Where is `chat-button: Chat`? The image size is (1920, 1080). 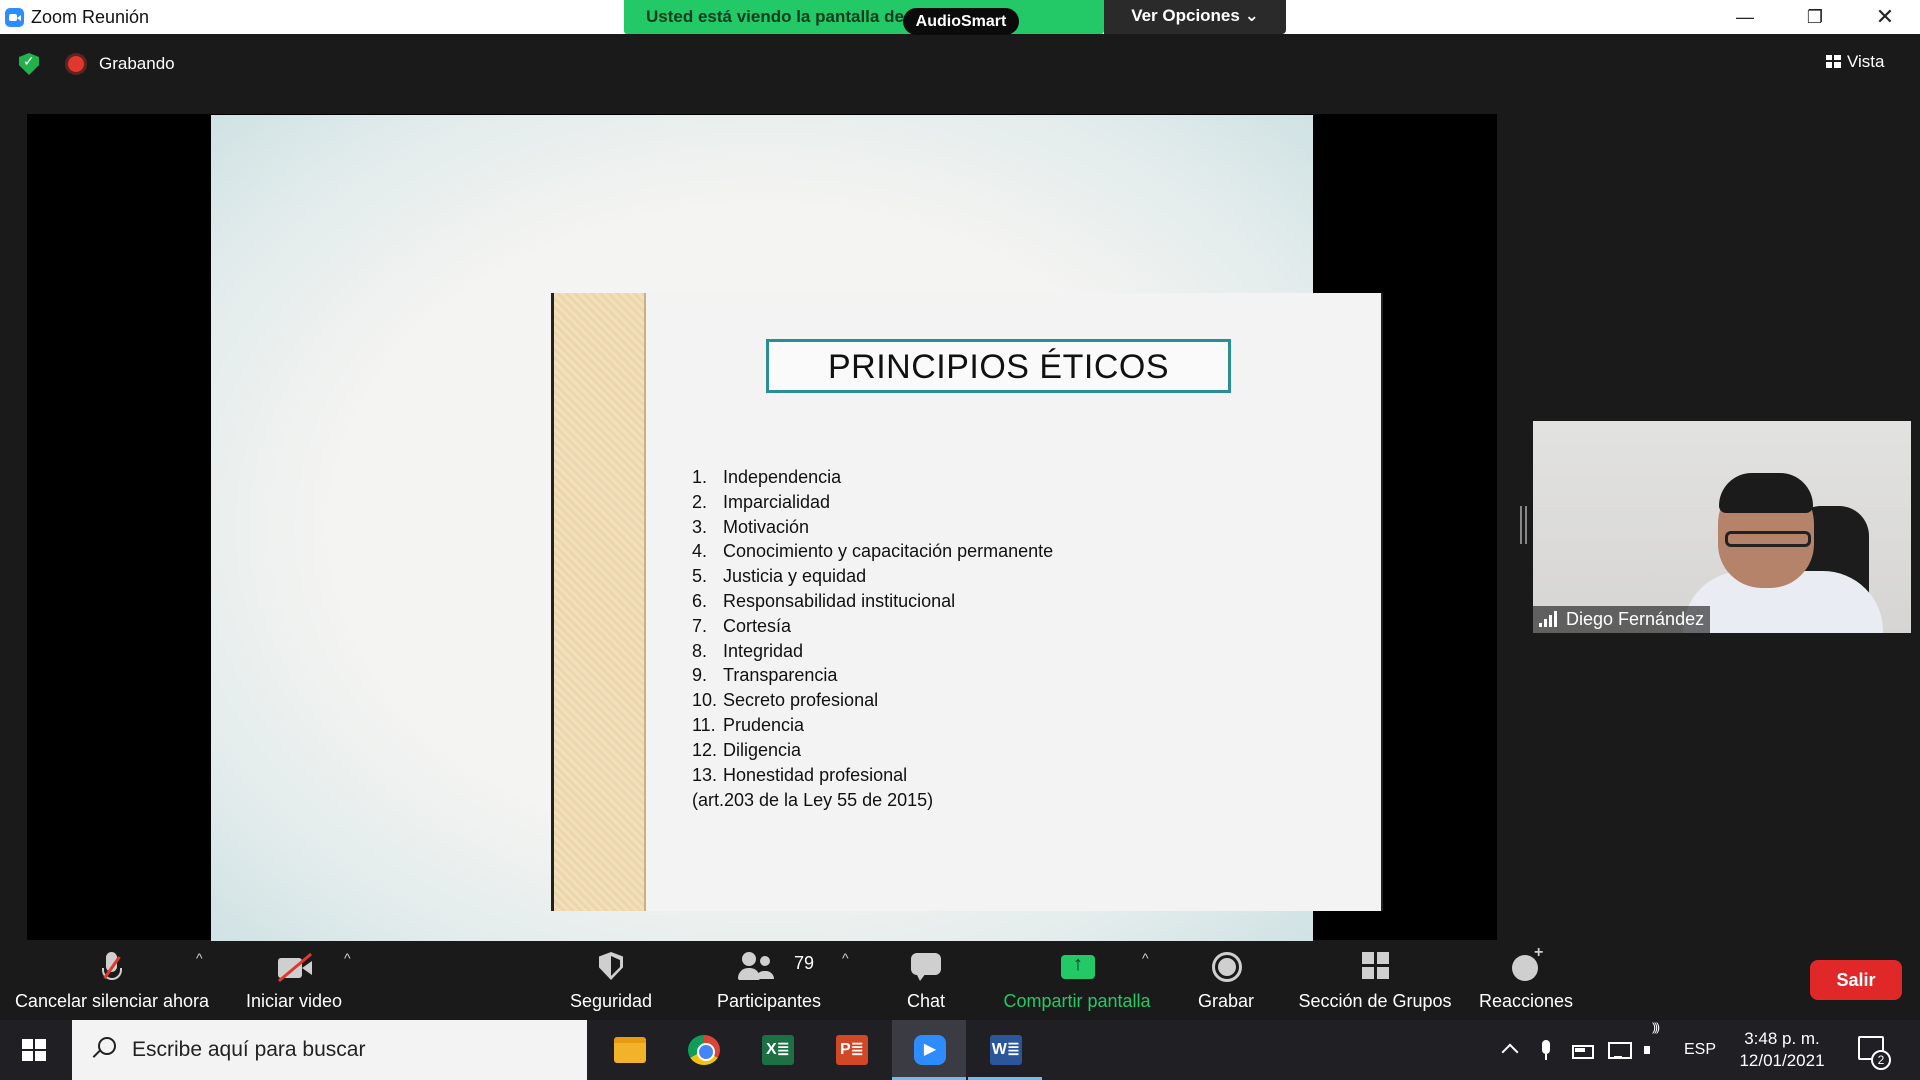 chat-button: Chat is located at coordinates (926, 981).